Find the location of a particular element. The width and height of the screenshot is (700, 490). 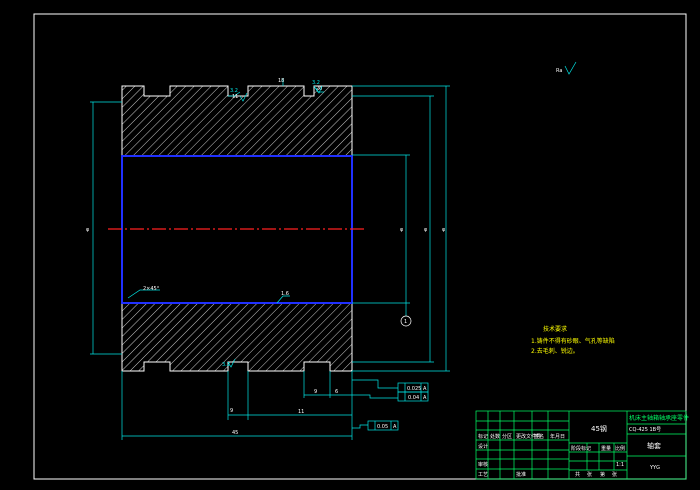

surface-finish-general: Ra is located at coordinates (559, 71).